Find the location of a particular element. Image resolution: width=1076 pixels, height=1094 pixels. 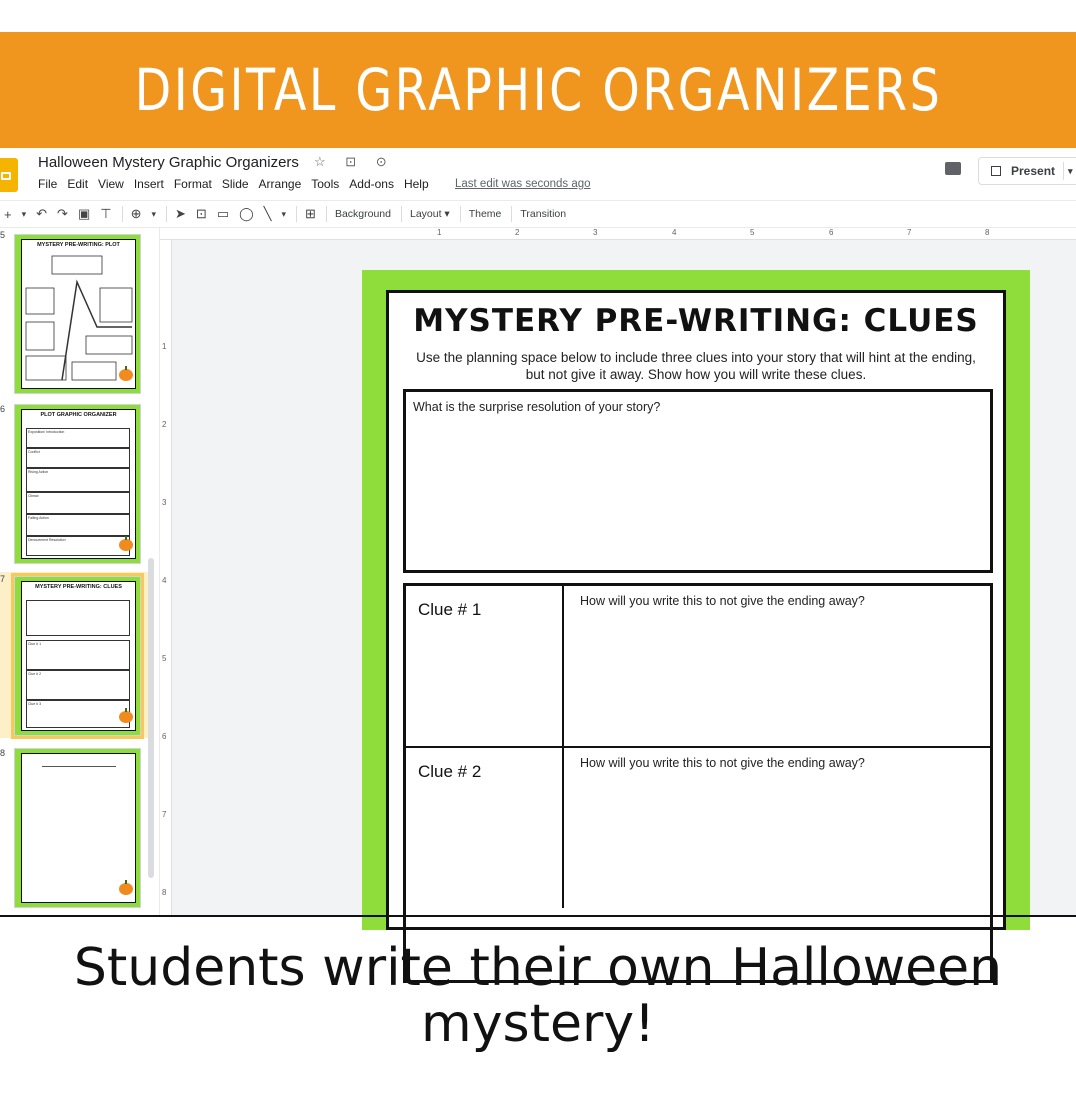

print-icon: ▣ is located at coordinates (84, 214).